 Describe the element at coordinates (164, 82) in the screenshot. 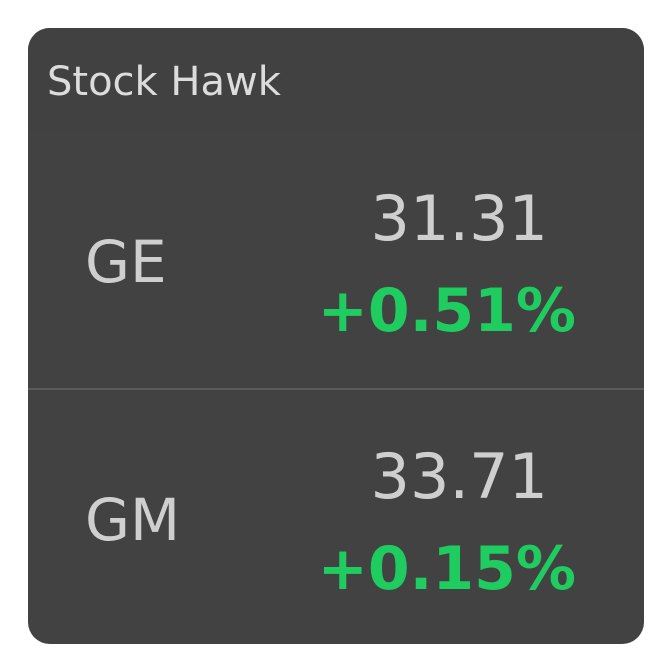

I see `widget-title: Stock Hawk` at that location.